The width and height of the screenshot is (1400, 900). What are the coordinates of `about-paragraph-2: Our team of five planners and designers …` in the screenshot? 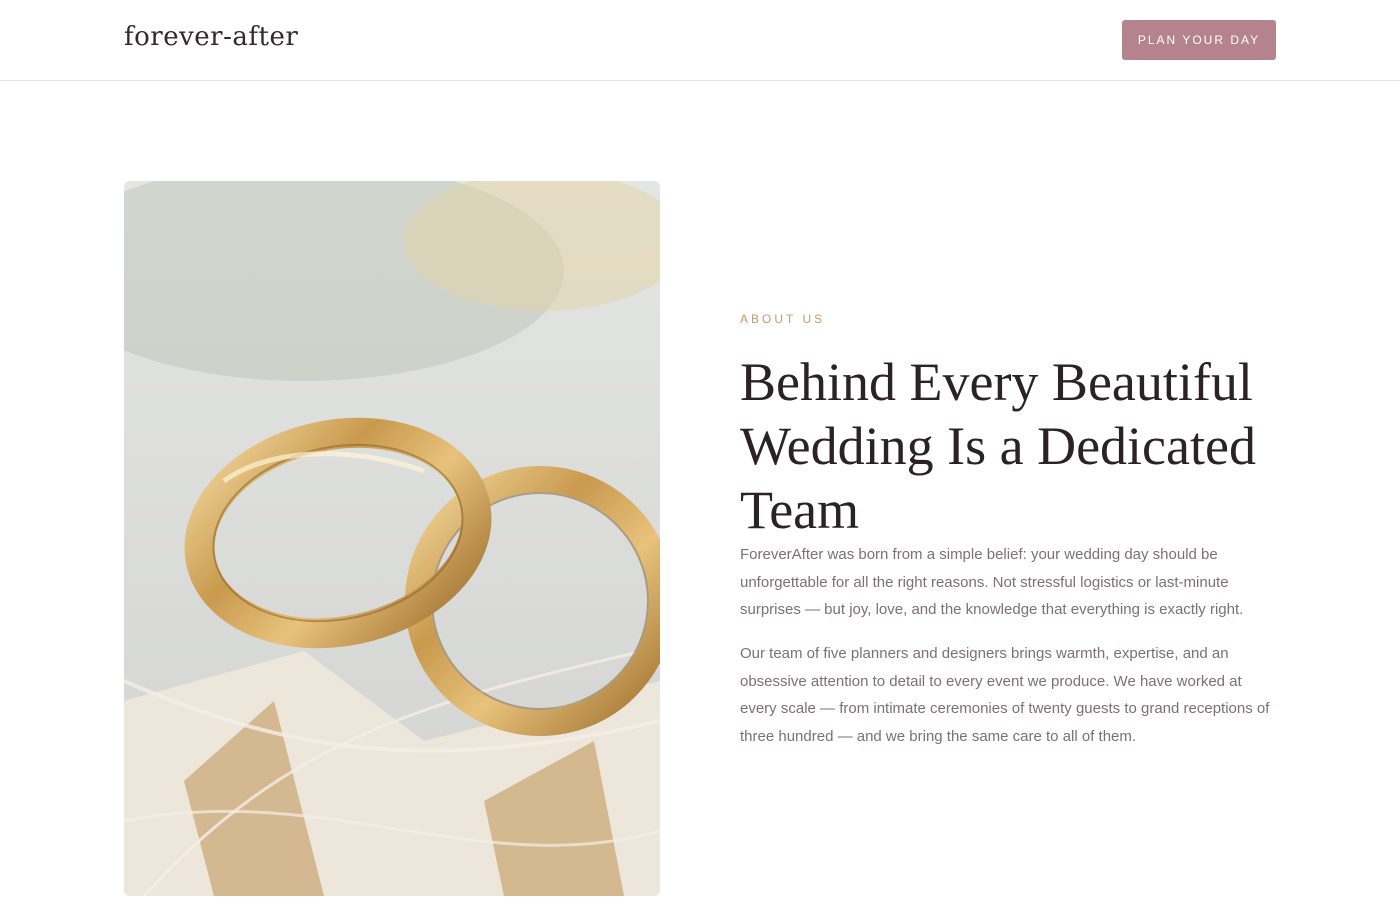 It's located at (1005, 695).